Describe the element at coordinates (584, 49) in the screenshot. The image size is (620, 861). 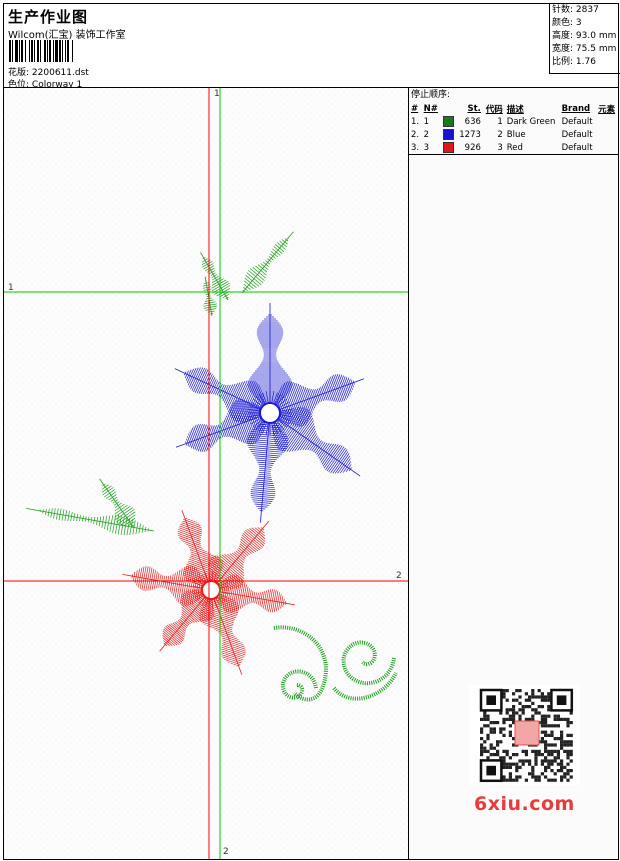
I see `stat-width: 宽度: 75.5 mm` at that location.